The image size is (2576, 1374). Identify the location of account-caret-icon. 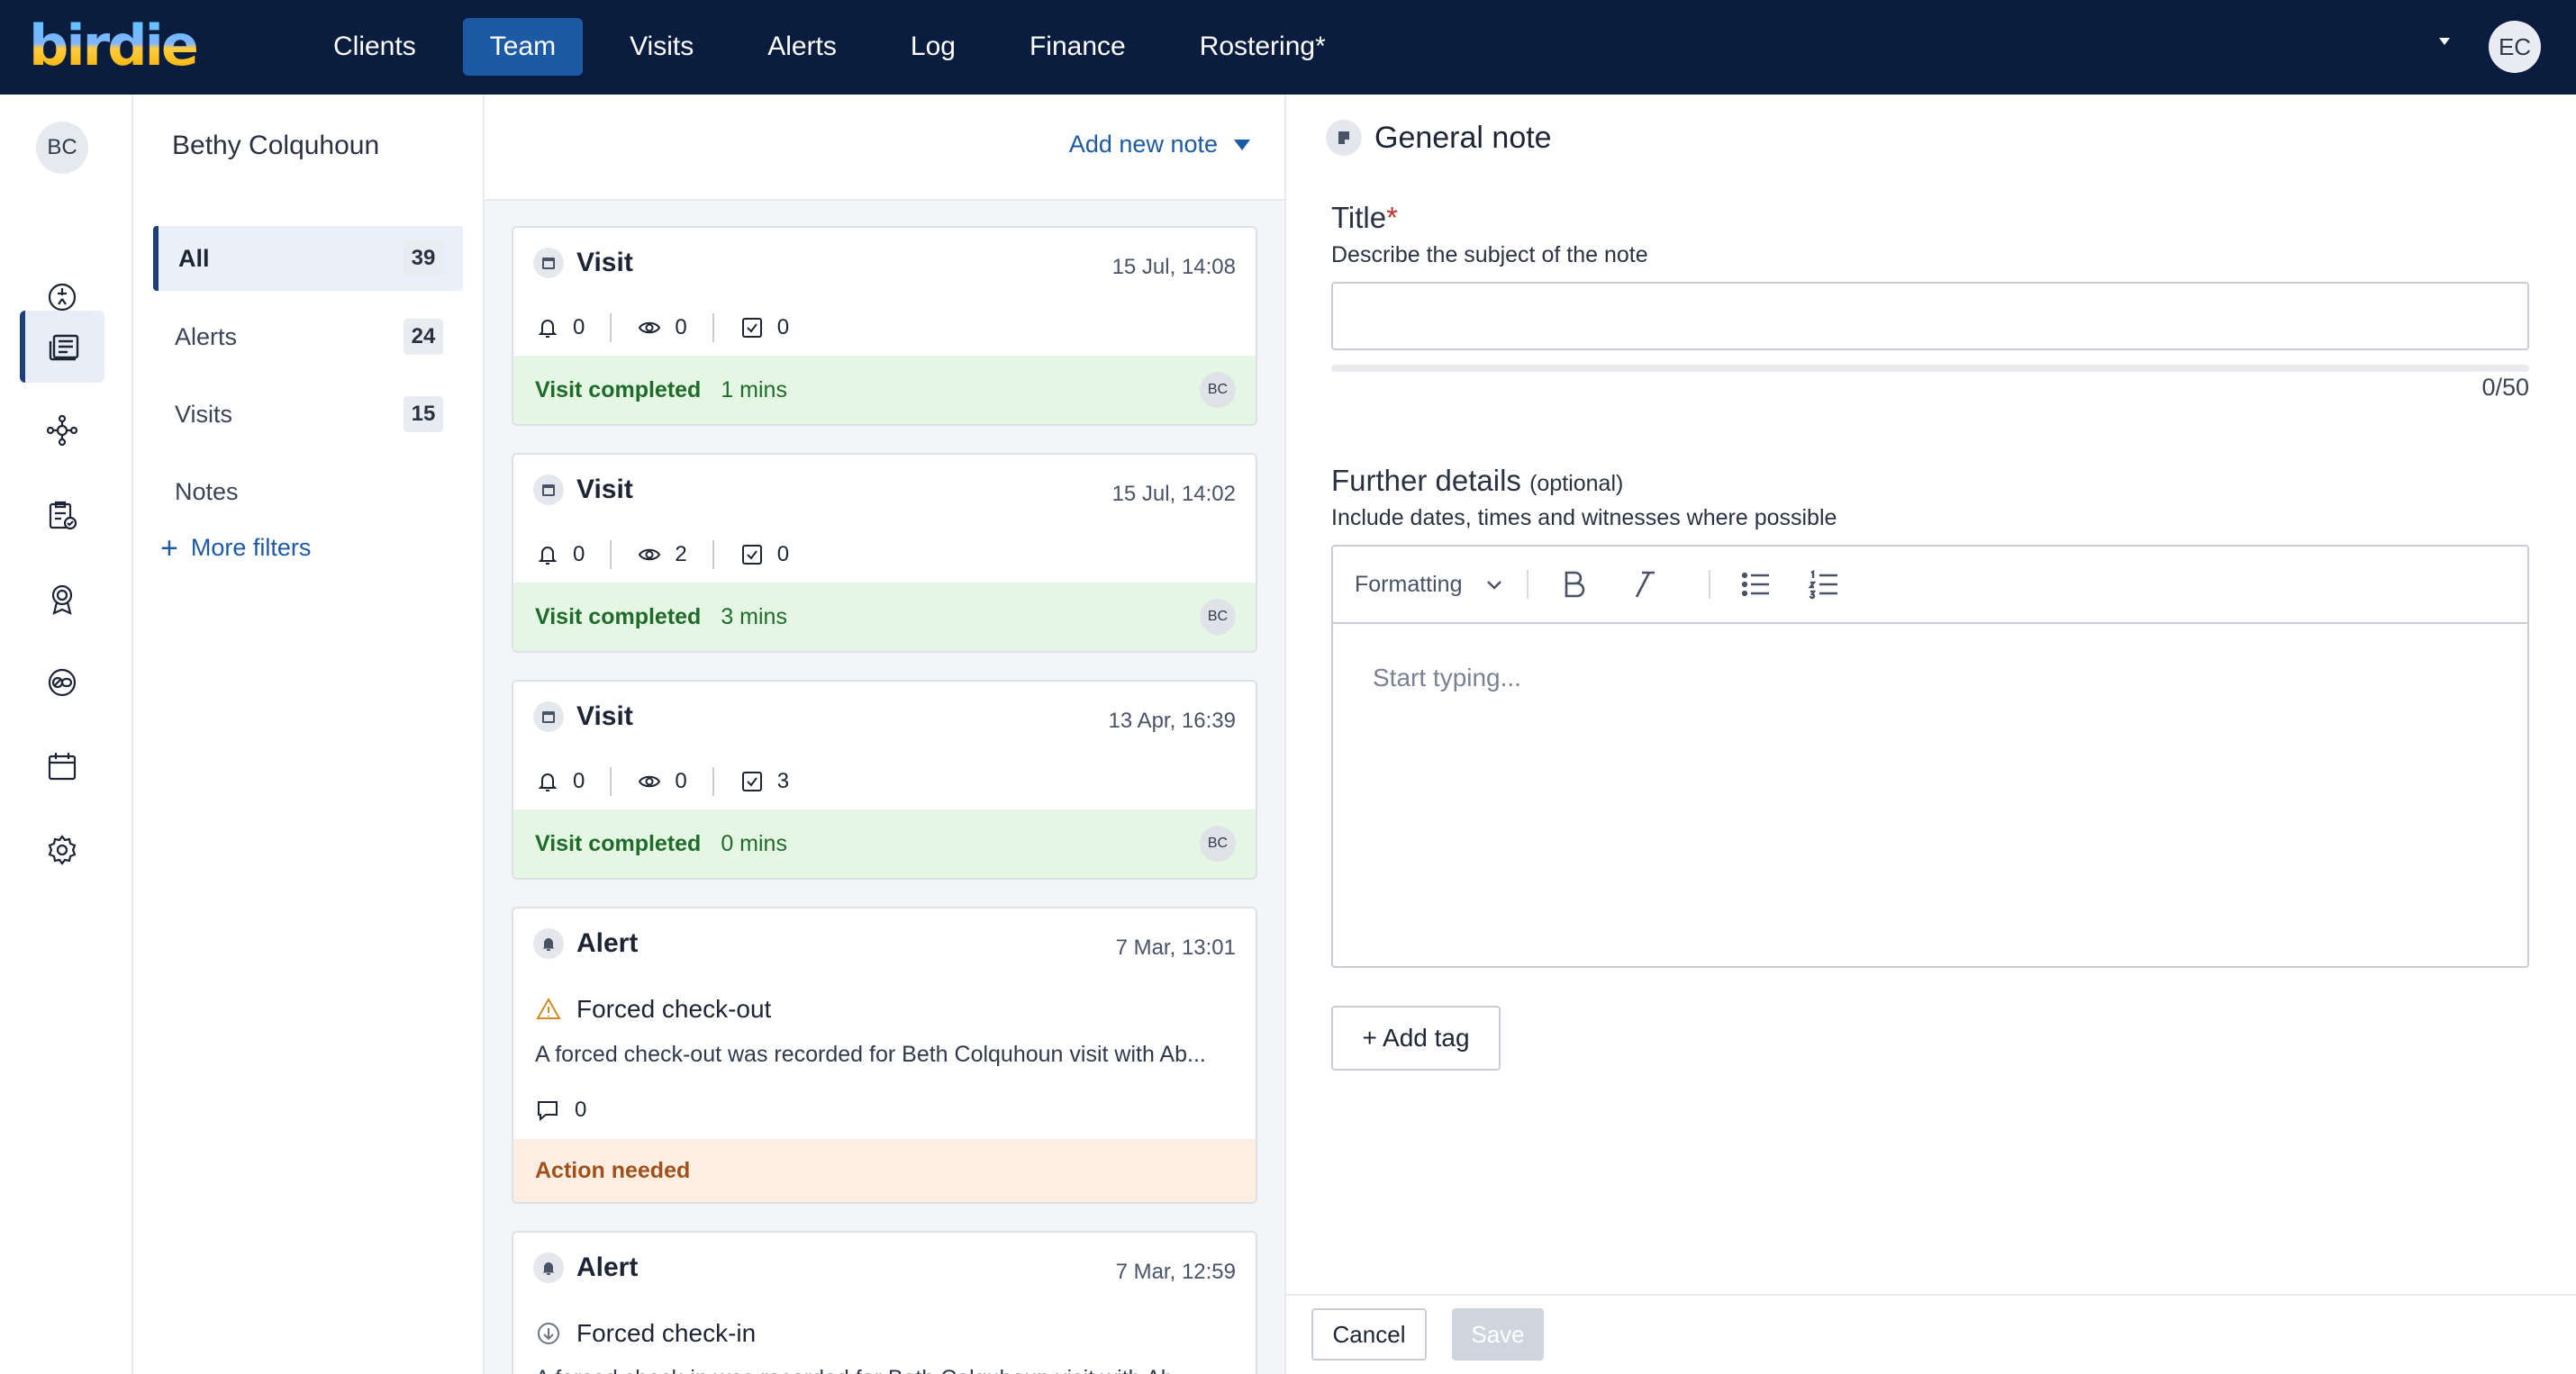
(2444, 41).